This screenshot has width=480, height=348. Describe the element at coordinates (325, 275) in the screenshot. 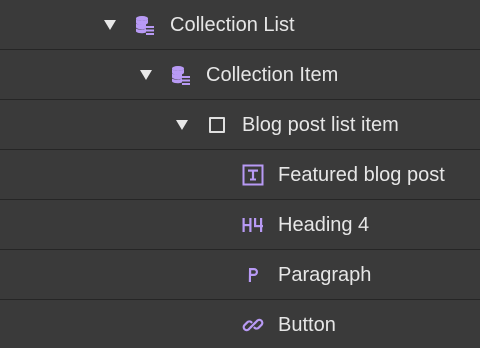

I see `navigator-item-label: Paragraph` at that location.